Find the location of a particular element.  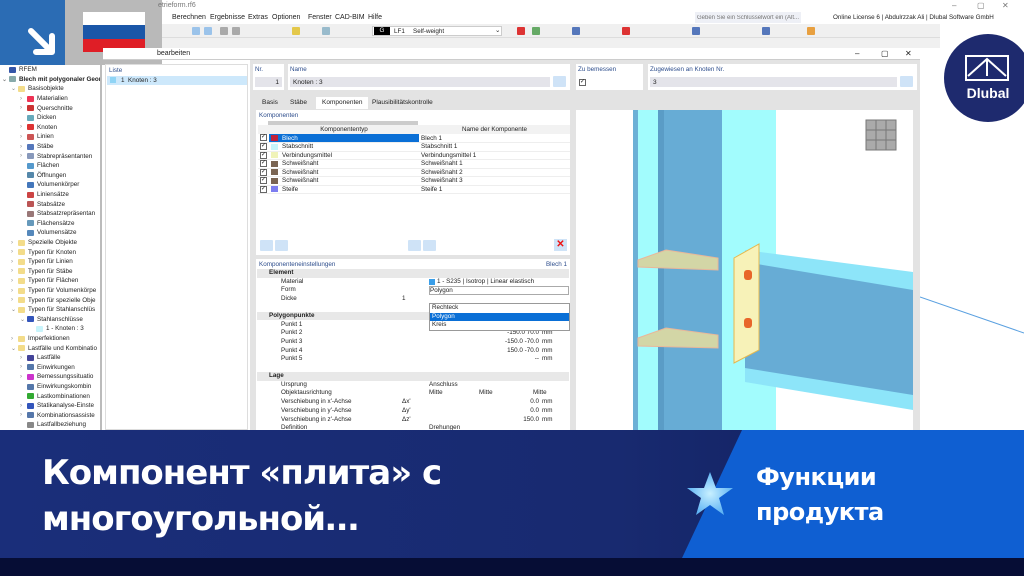

maximize-button: ▢ is located at coordinates (981, 5).